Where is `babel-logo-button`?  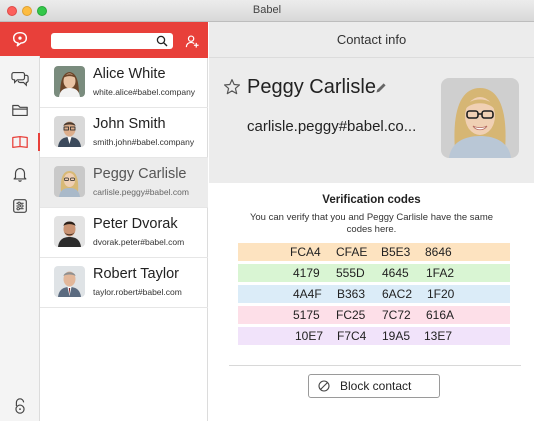 babel-logo-button is located at coordinates (20, 39).